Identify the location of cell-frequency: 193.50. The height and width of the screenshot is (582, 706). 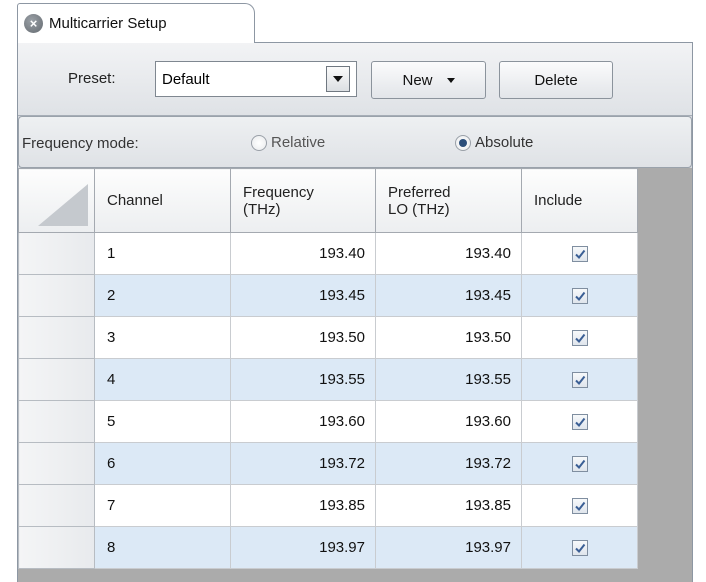
(303, 337).